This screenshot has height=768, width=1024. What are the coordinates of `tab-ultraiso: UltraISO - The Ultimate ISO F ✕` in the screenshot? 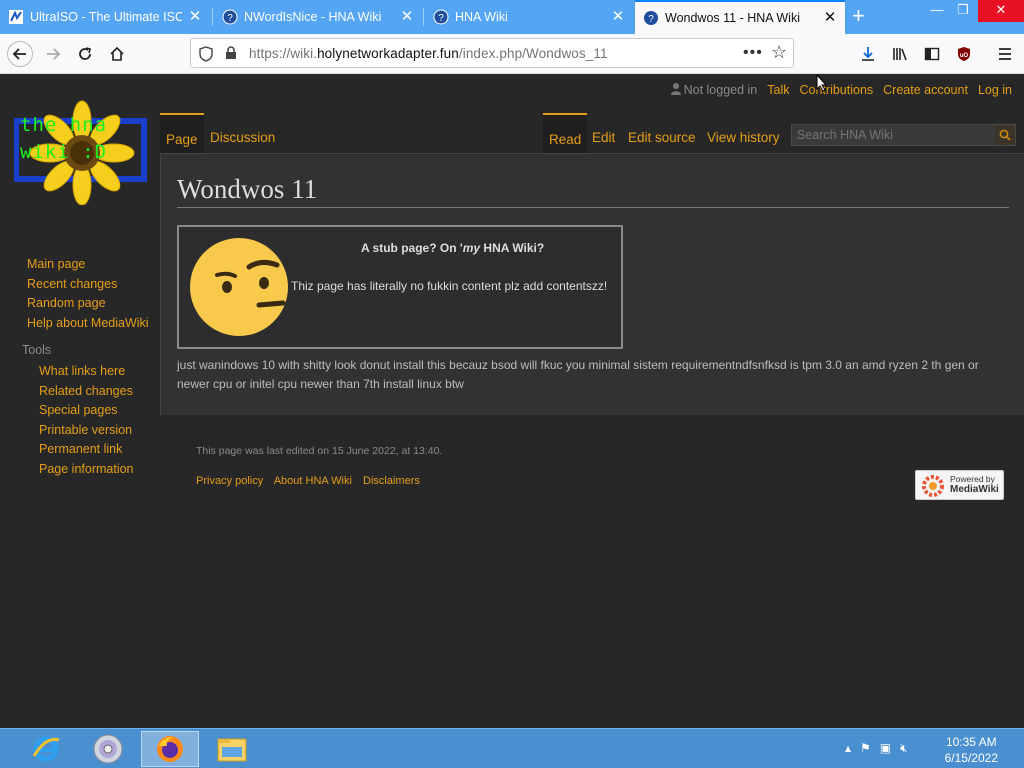 It's located at (105, 17).